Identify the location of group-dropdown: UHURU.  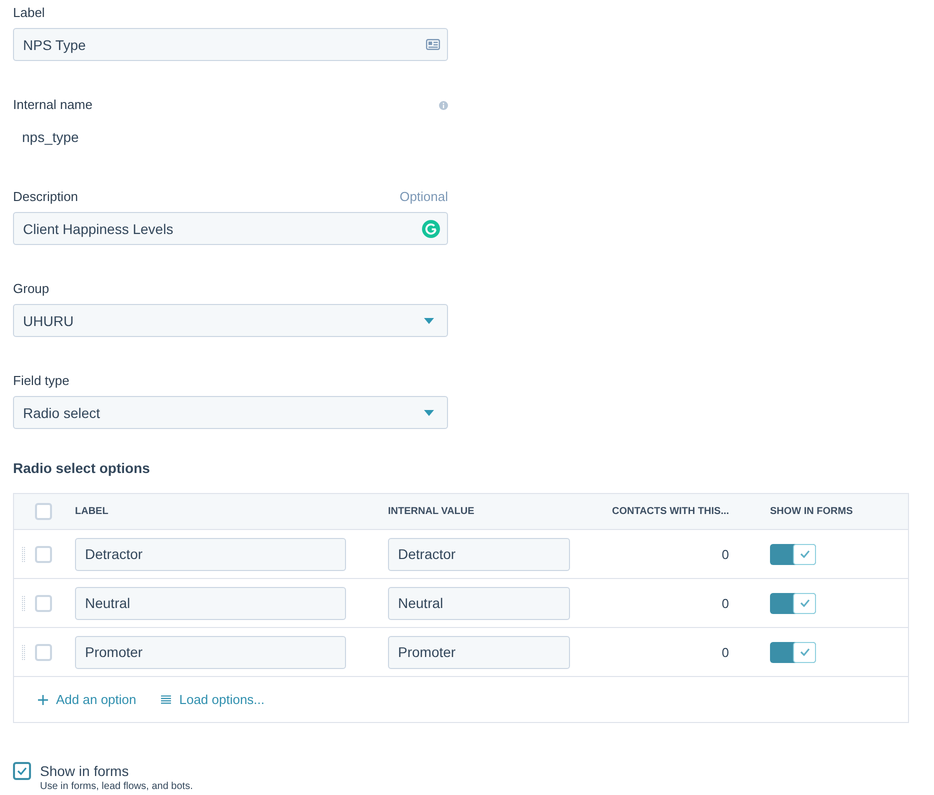
(230, 320).